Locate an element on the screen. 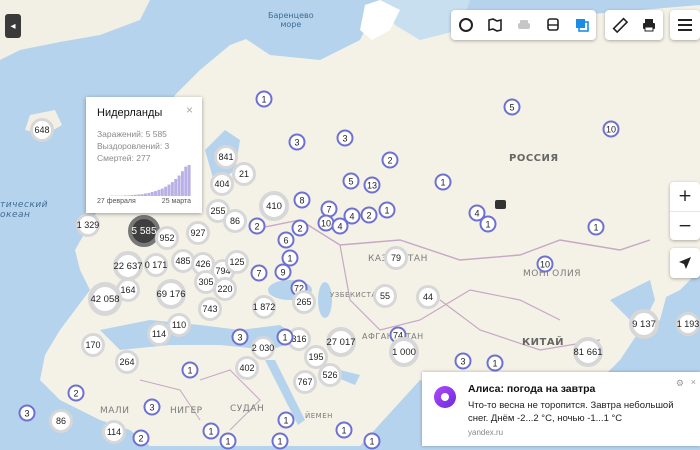 The image size is (700, 450). location-arrow-icon is located at coordinates (685, 263).